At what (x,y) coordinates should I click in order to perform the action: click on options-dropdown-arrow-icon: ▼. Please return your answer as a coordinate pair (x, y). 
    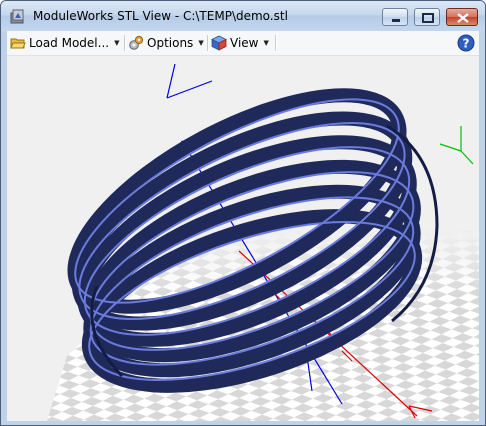
    Looking at the image, I should click on (200, 43).